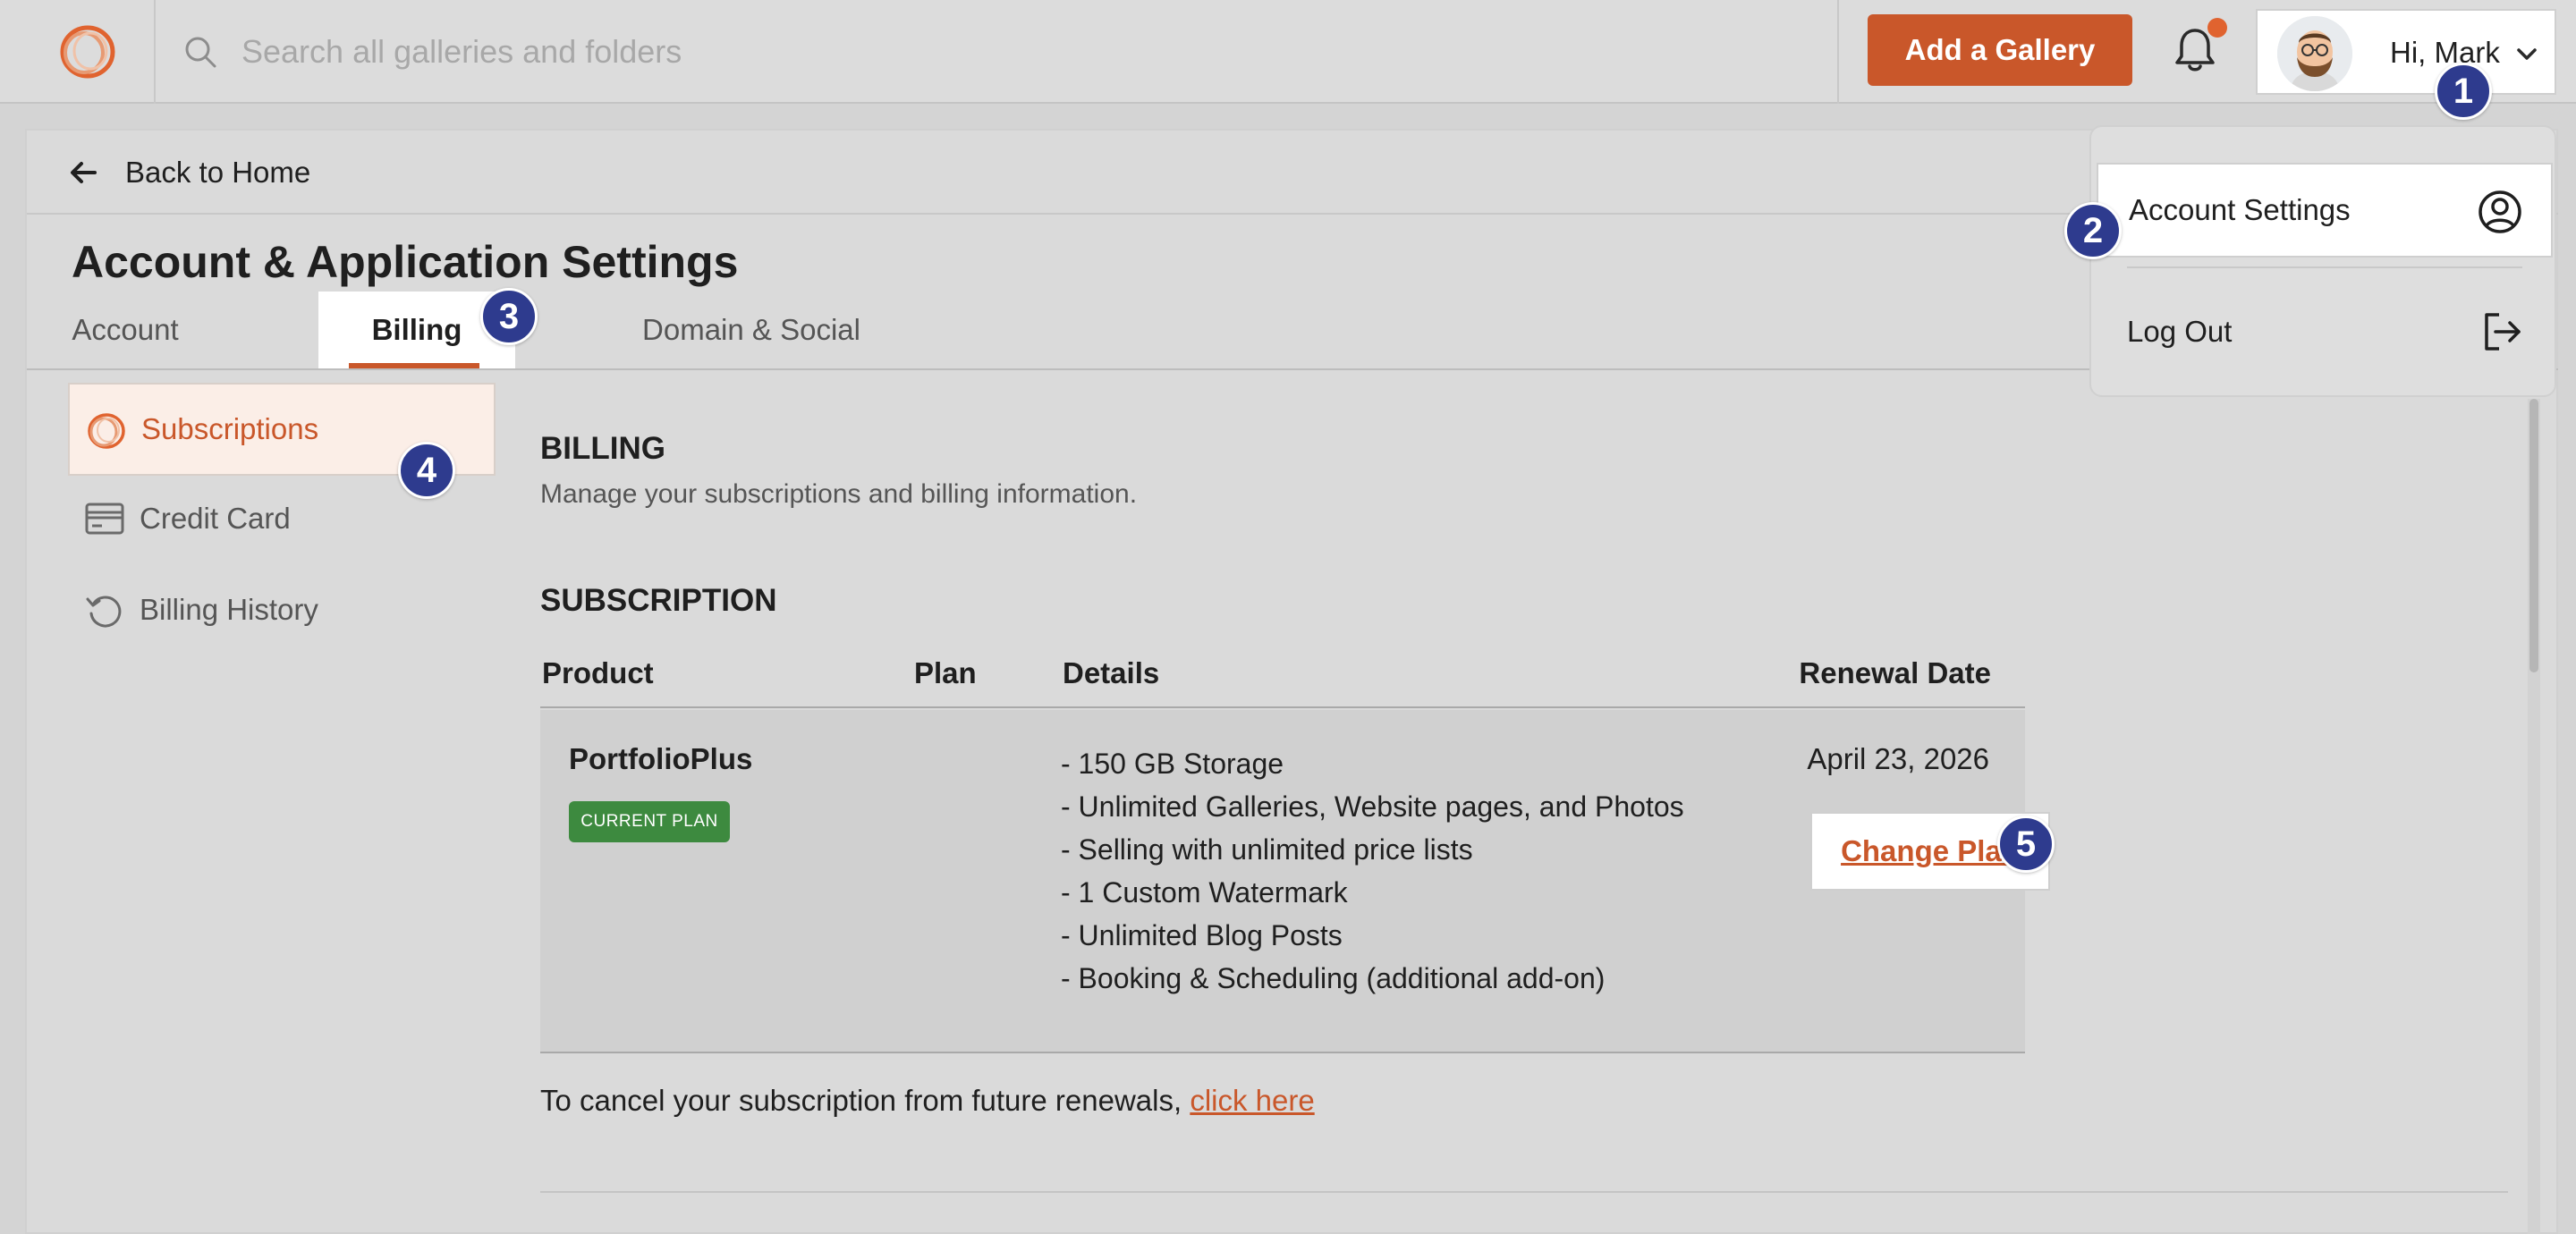  I want to click on subnav-label: Subscriptions, so click(230, 428).